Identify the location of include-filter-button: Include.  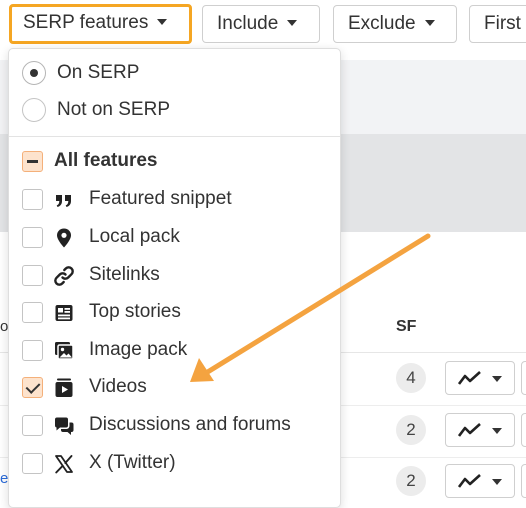
(261, 24).